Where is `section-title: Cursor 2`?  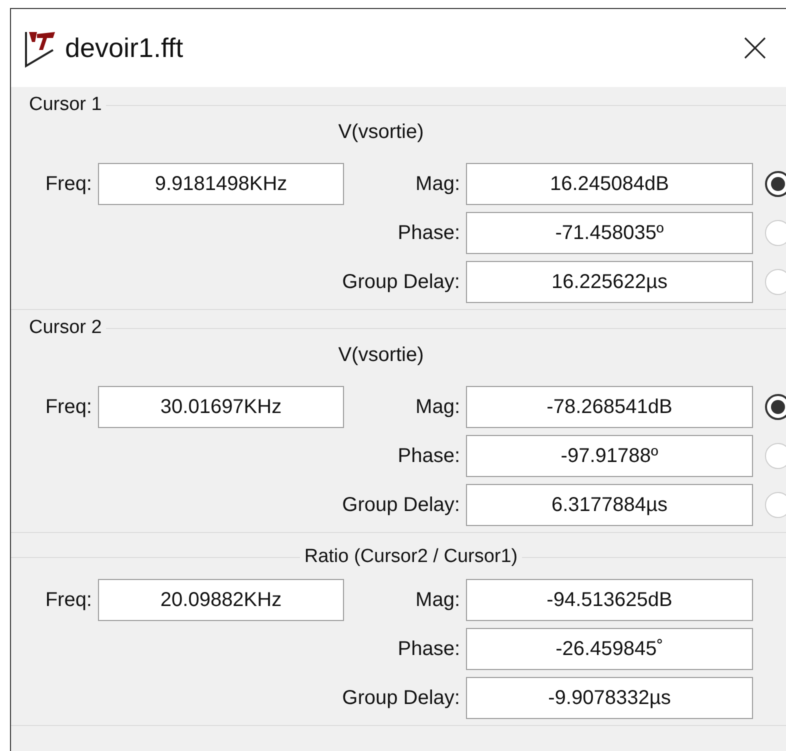 section-title: Cursor 2 is located at coordinates (65, 328).